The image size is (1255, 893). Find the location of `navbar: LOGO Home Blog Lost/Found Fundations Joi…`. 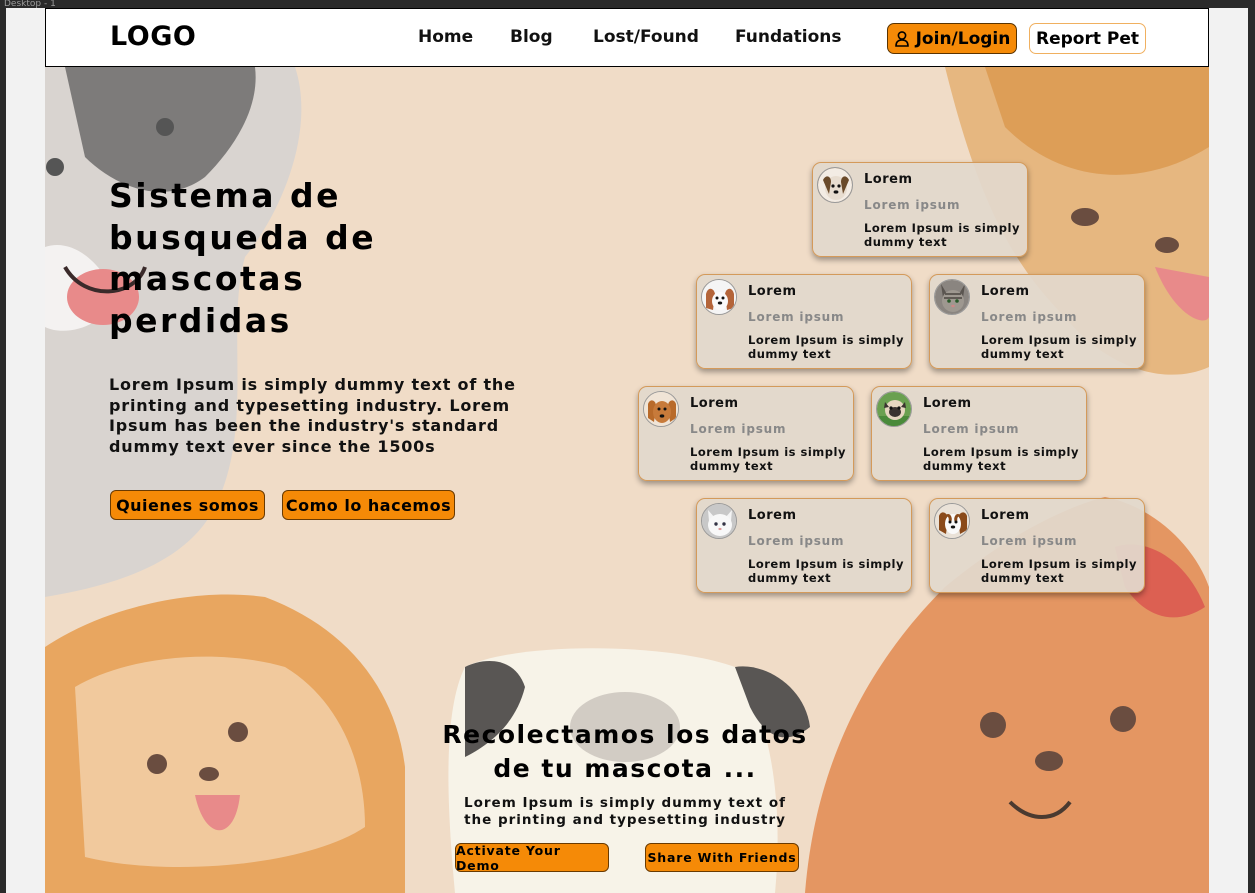

navbar: LOGO Home Blog Lost/Found Fundations Joi… is located at coordinates (627, 37).